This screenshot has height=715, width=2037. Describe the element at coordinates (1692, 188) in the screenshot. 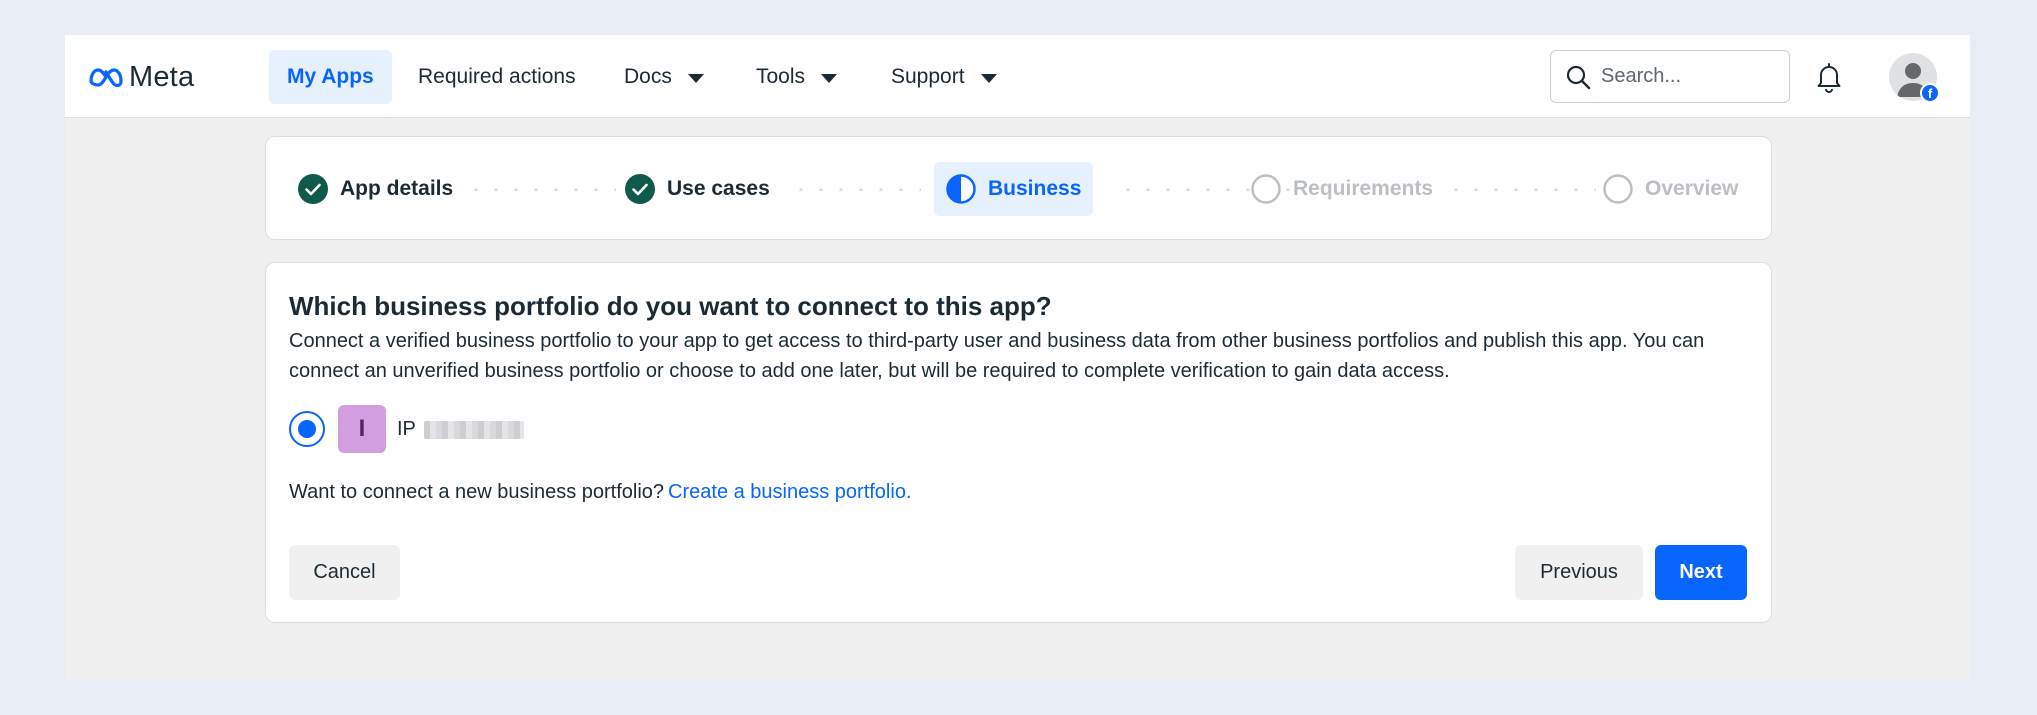

I see `step-label: Overview` at that location.